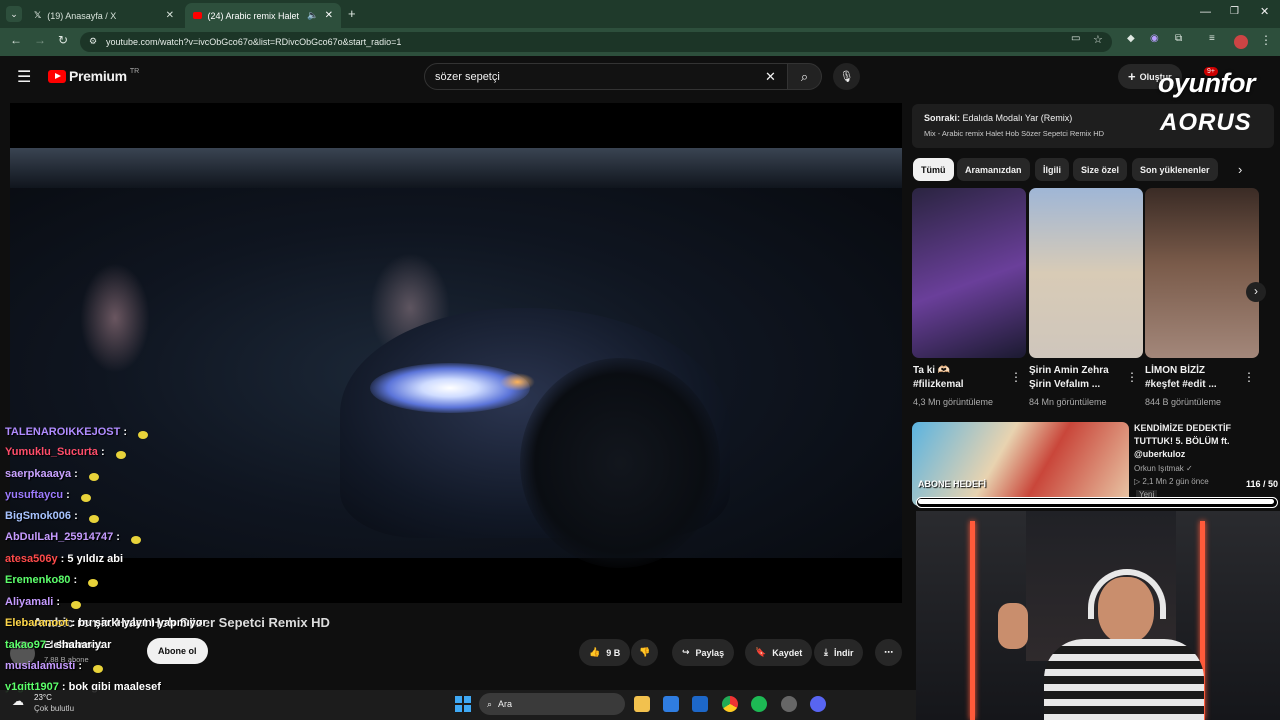  What do you see at coordinates (605, 652) in the screenshot?
I see `like-button: 👍 9 B` at bounding box center [605, 652].